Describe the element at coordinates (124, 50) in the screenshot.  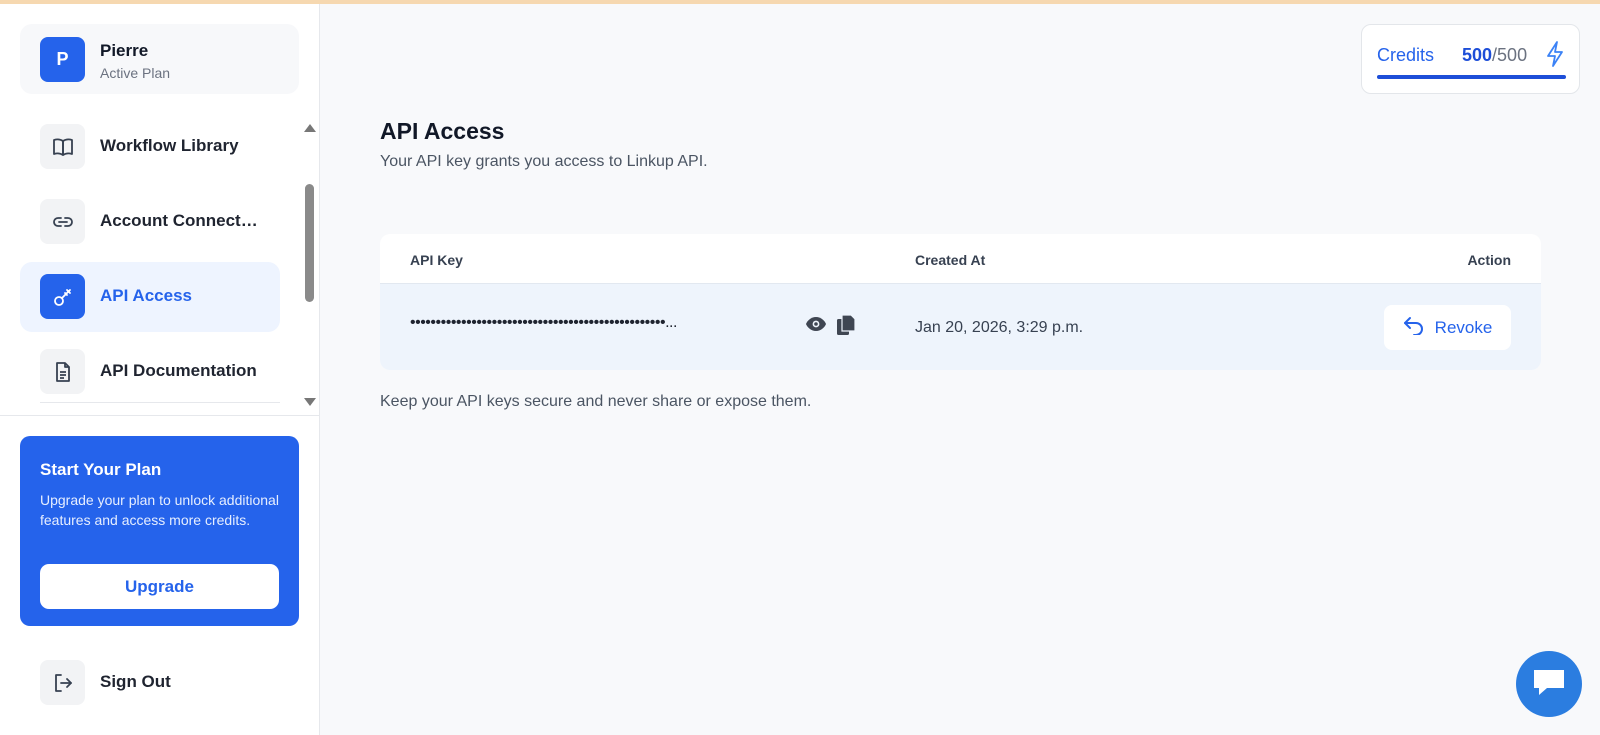
I see `user-name: Pierre` at that location.